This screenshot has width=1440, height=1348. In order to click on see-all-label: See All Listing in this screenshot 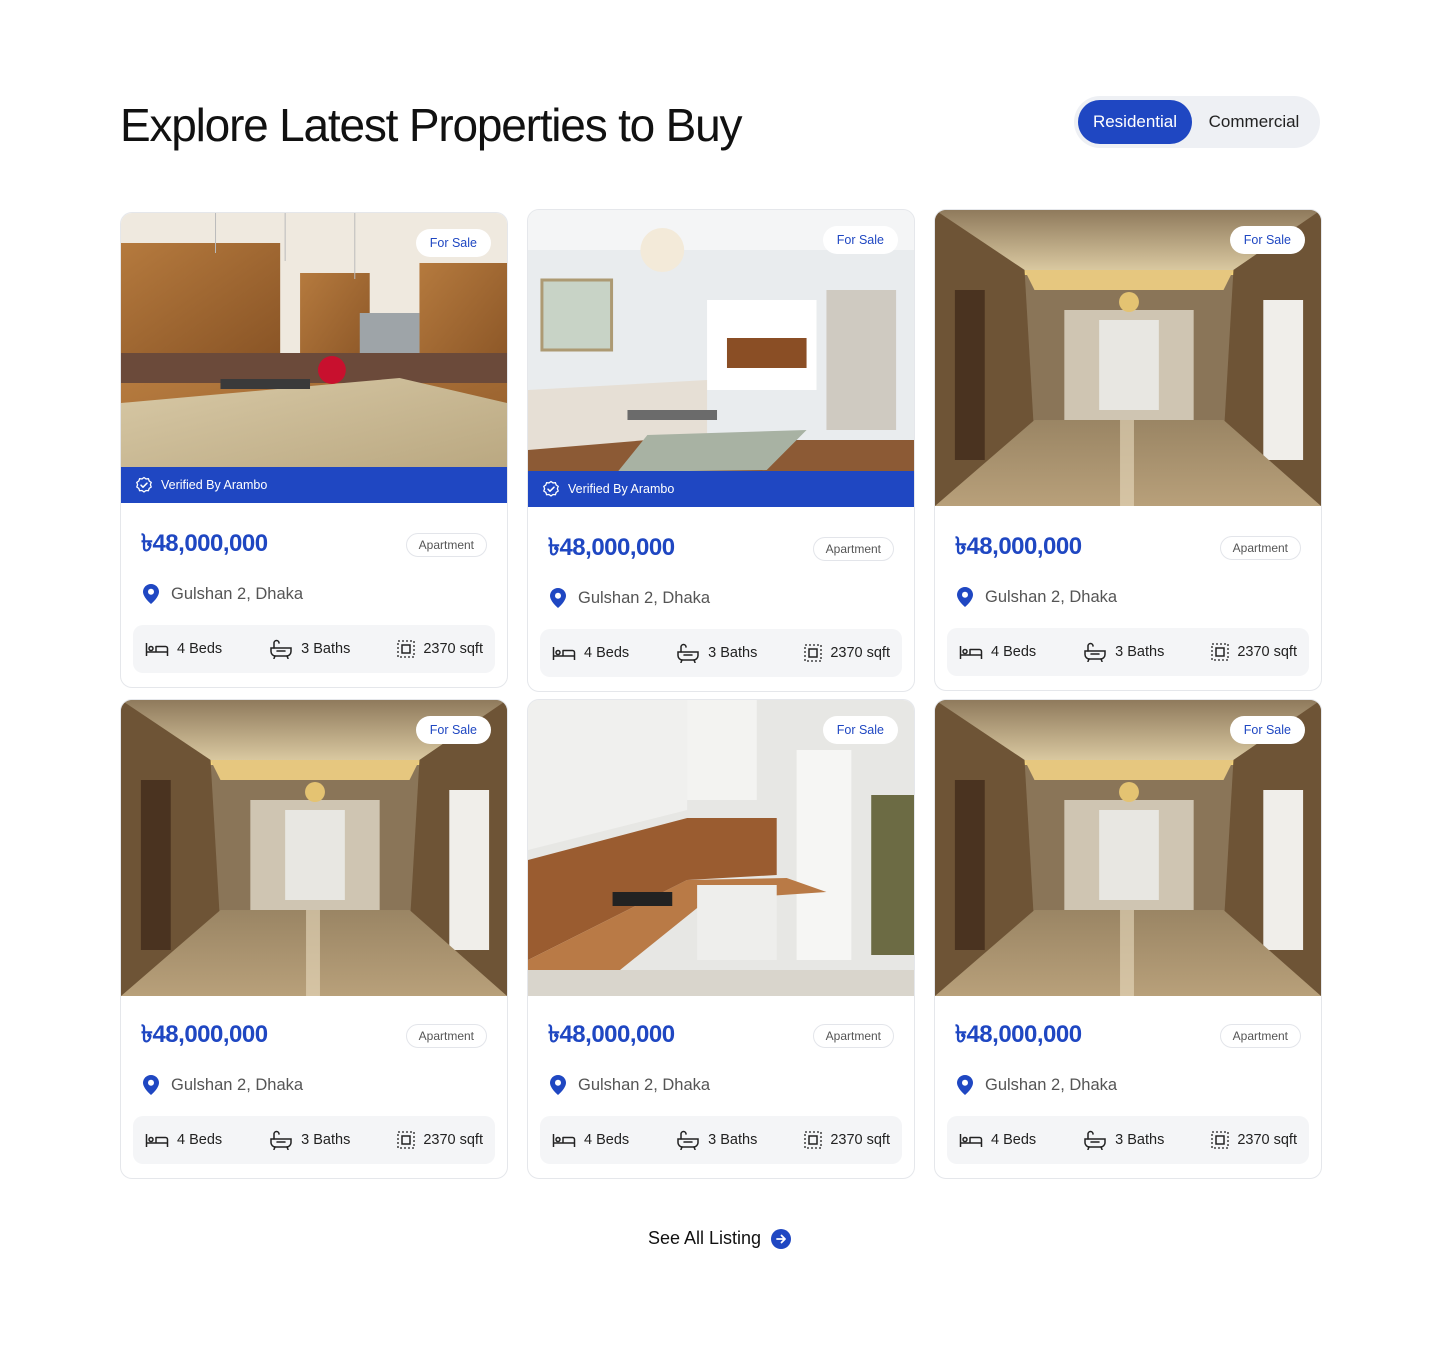, I will do `click(705, 1238)`.